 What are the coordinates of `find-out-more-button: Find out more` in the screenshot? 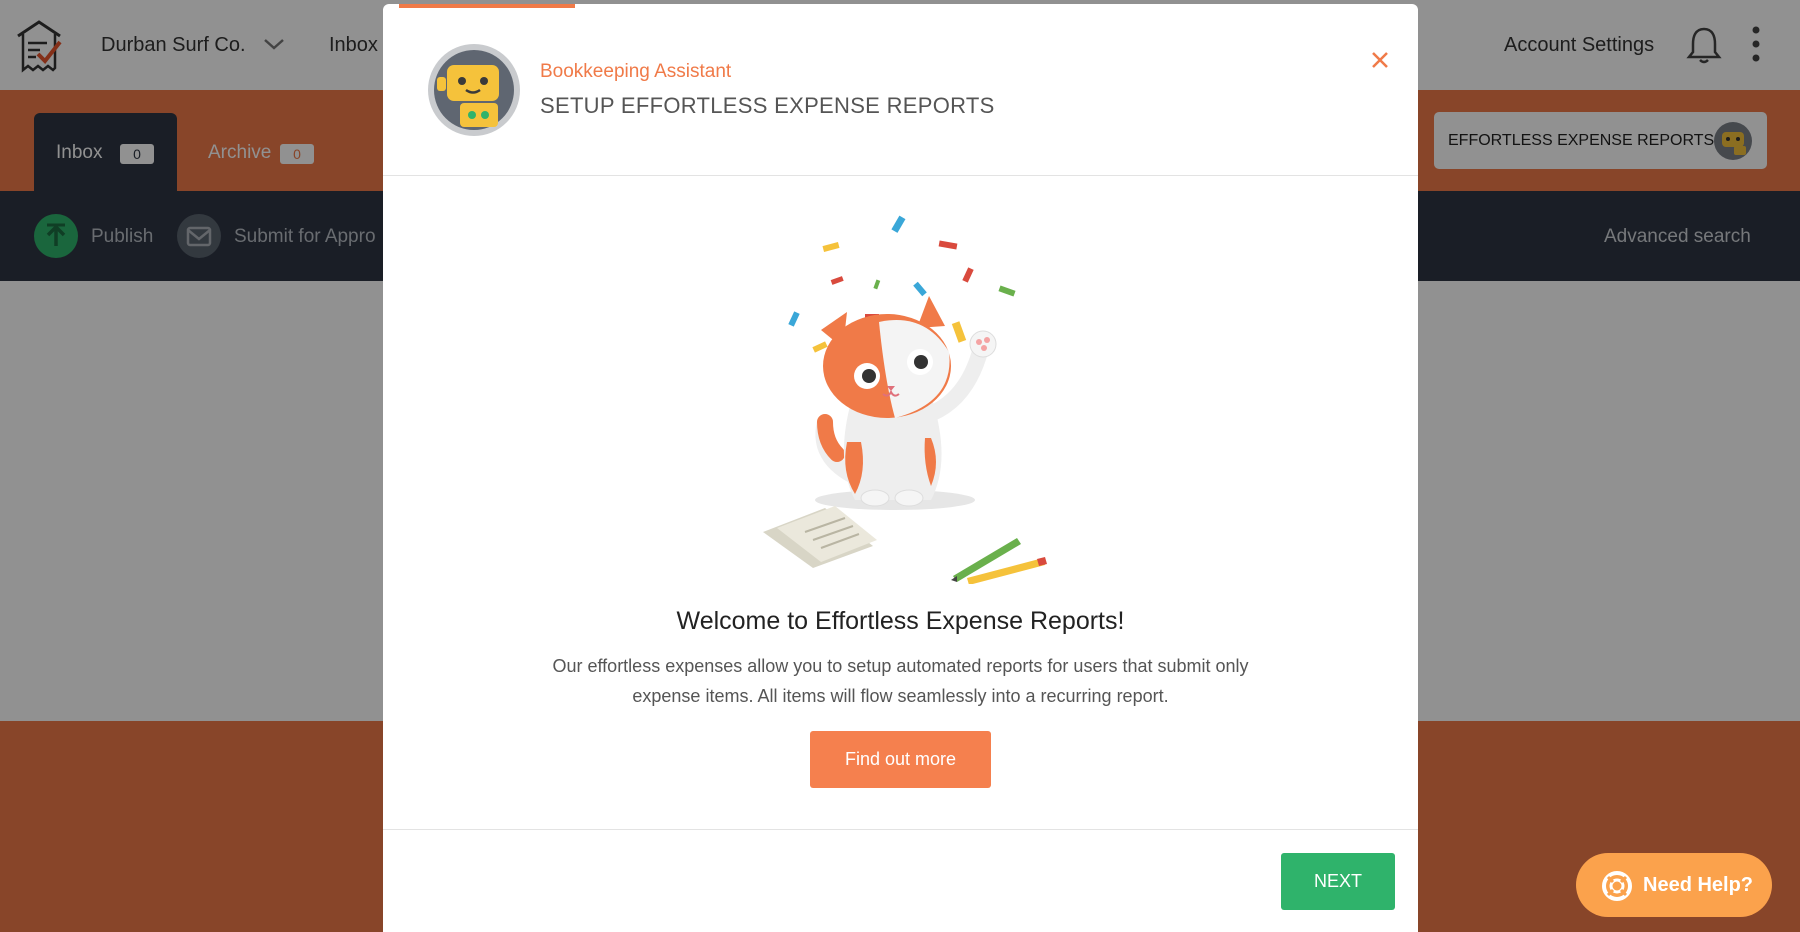 It's located at (900, 759).